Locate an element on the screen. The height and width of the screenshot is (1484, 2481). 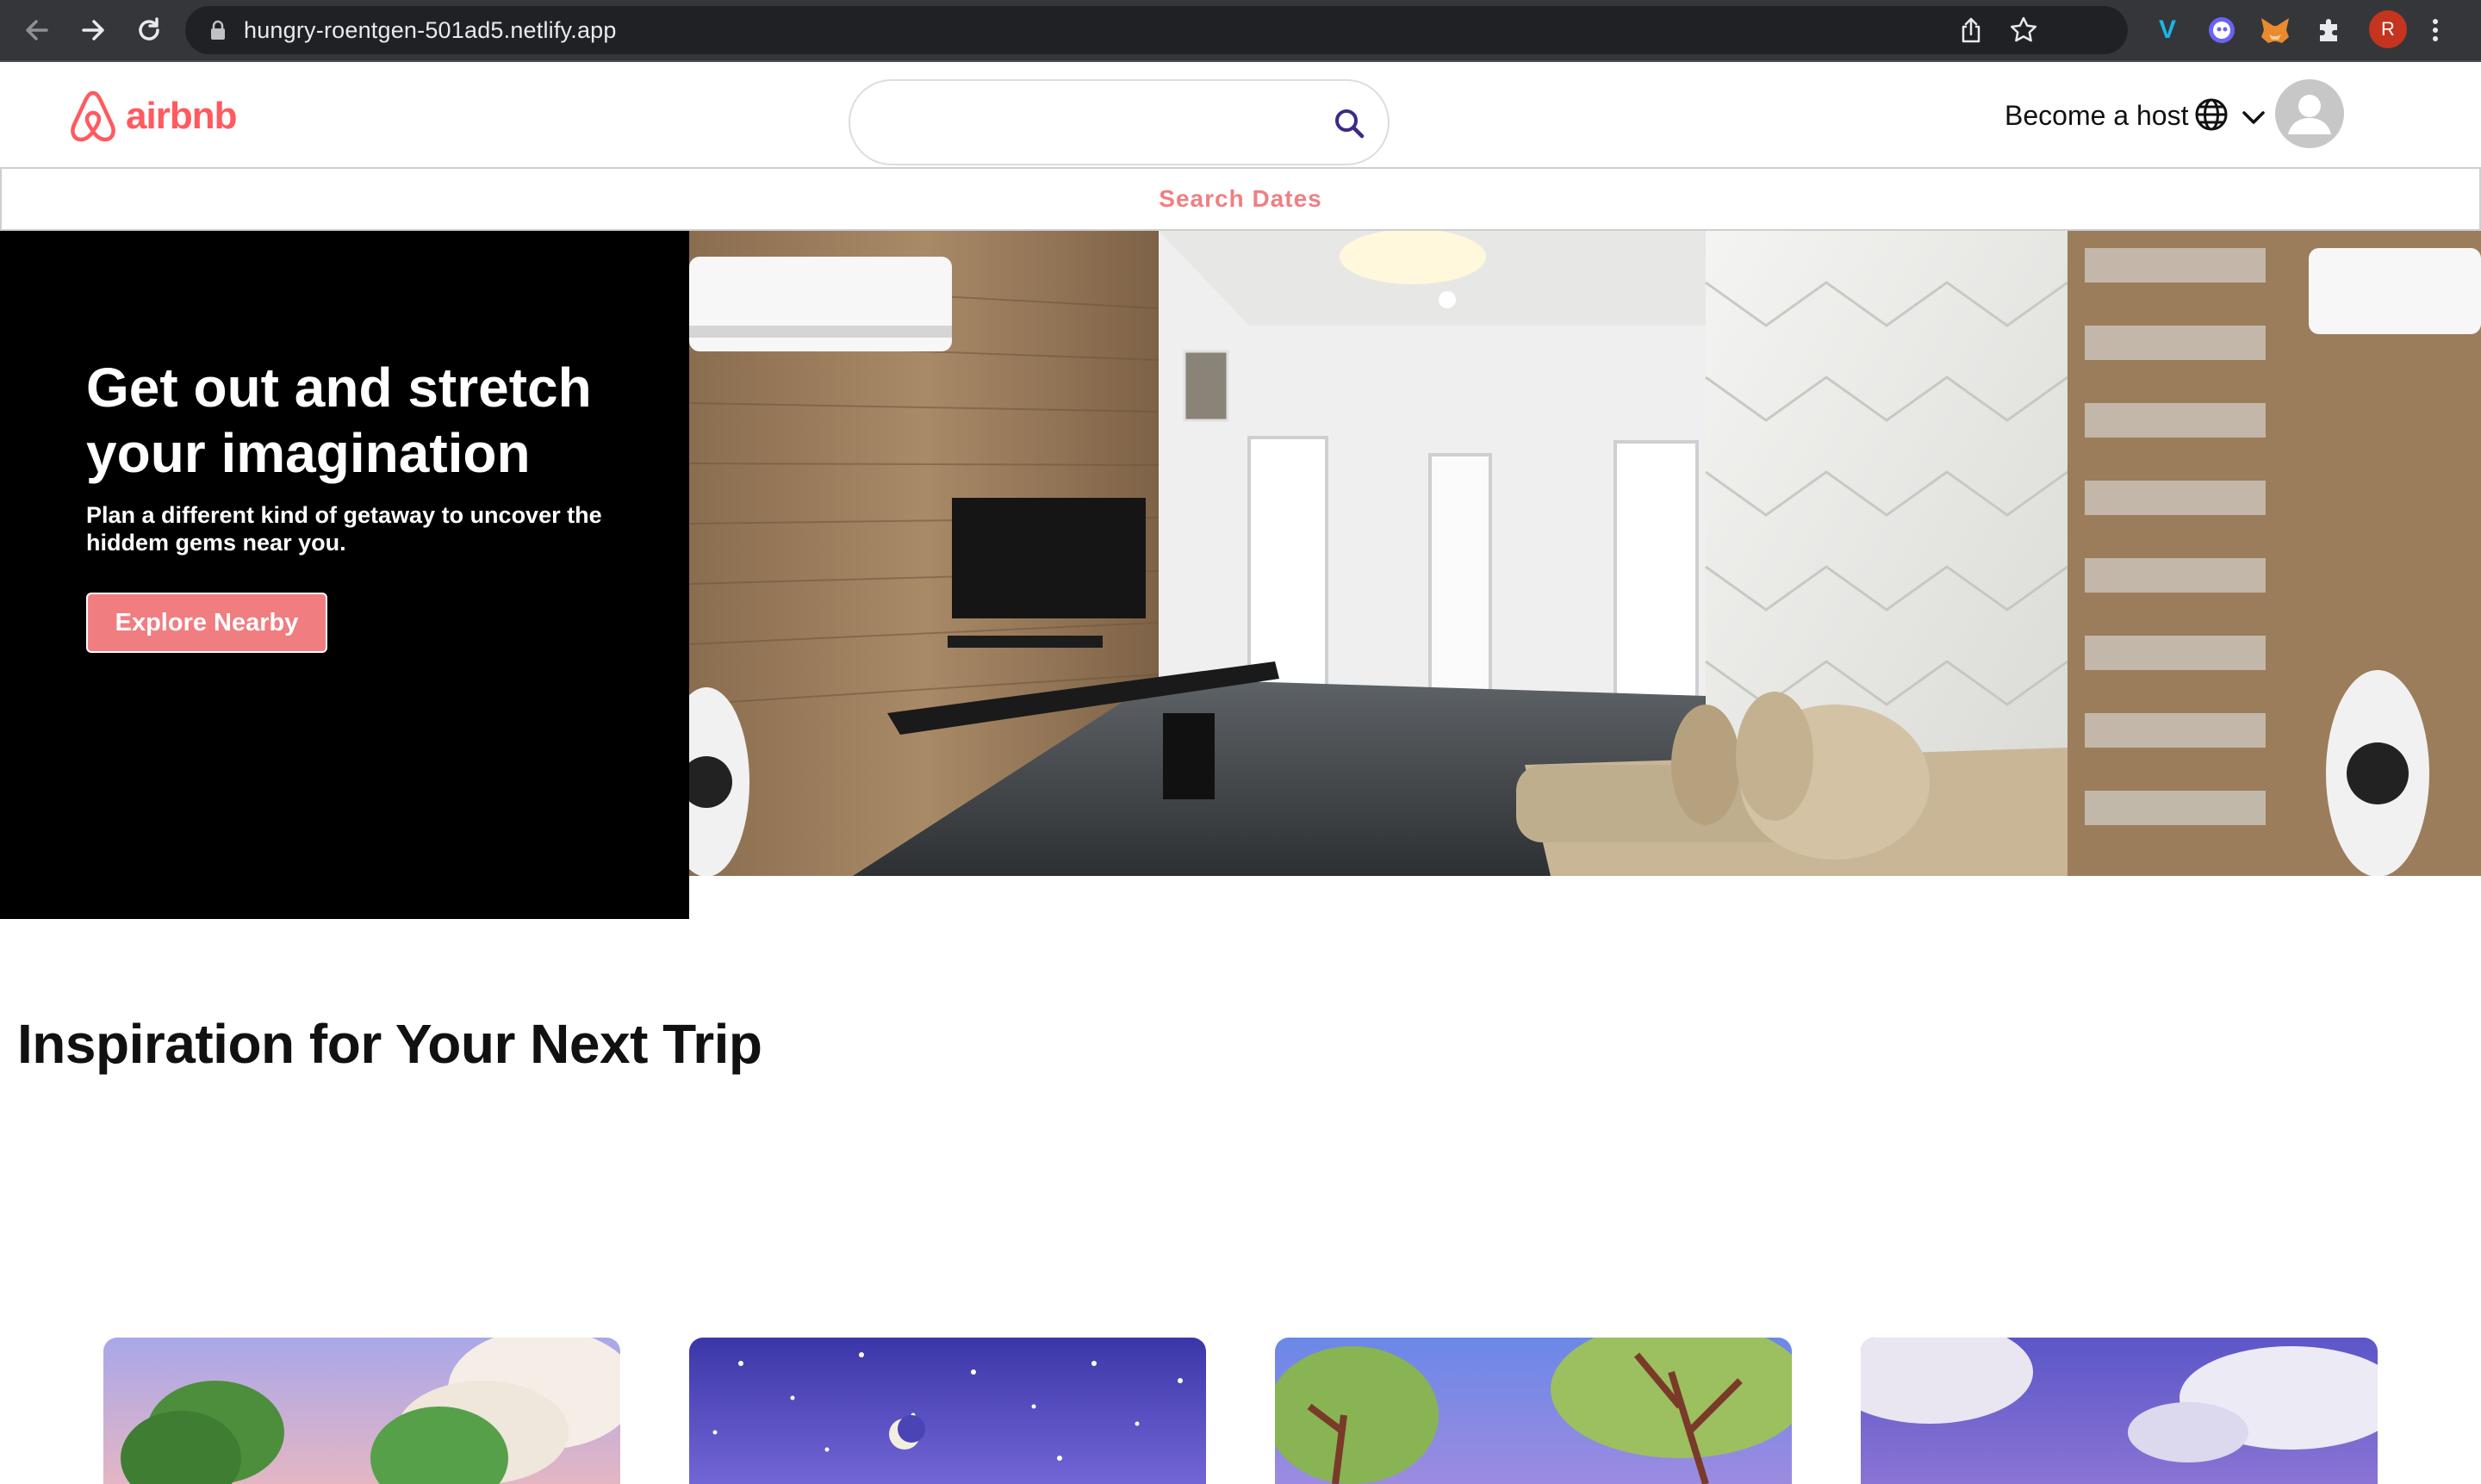
profile-avatar: R is located at coordinates (2388, 29).